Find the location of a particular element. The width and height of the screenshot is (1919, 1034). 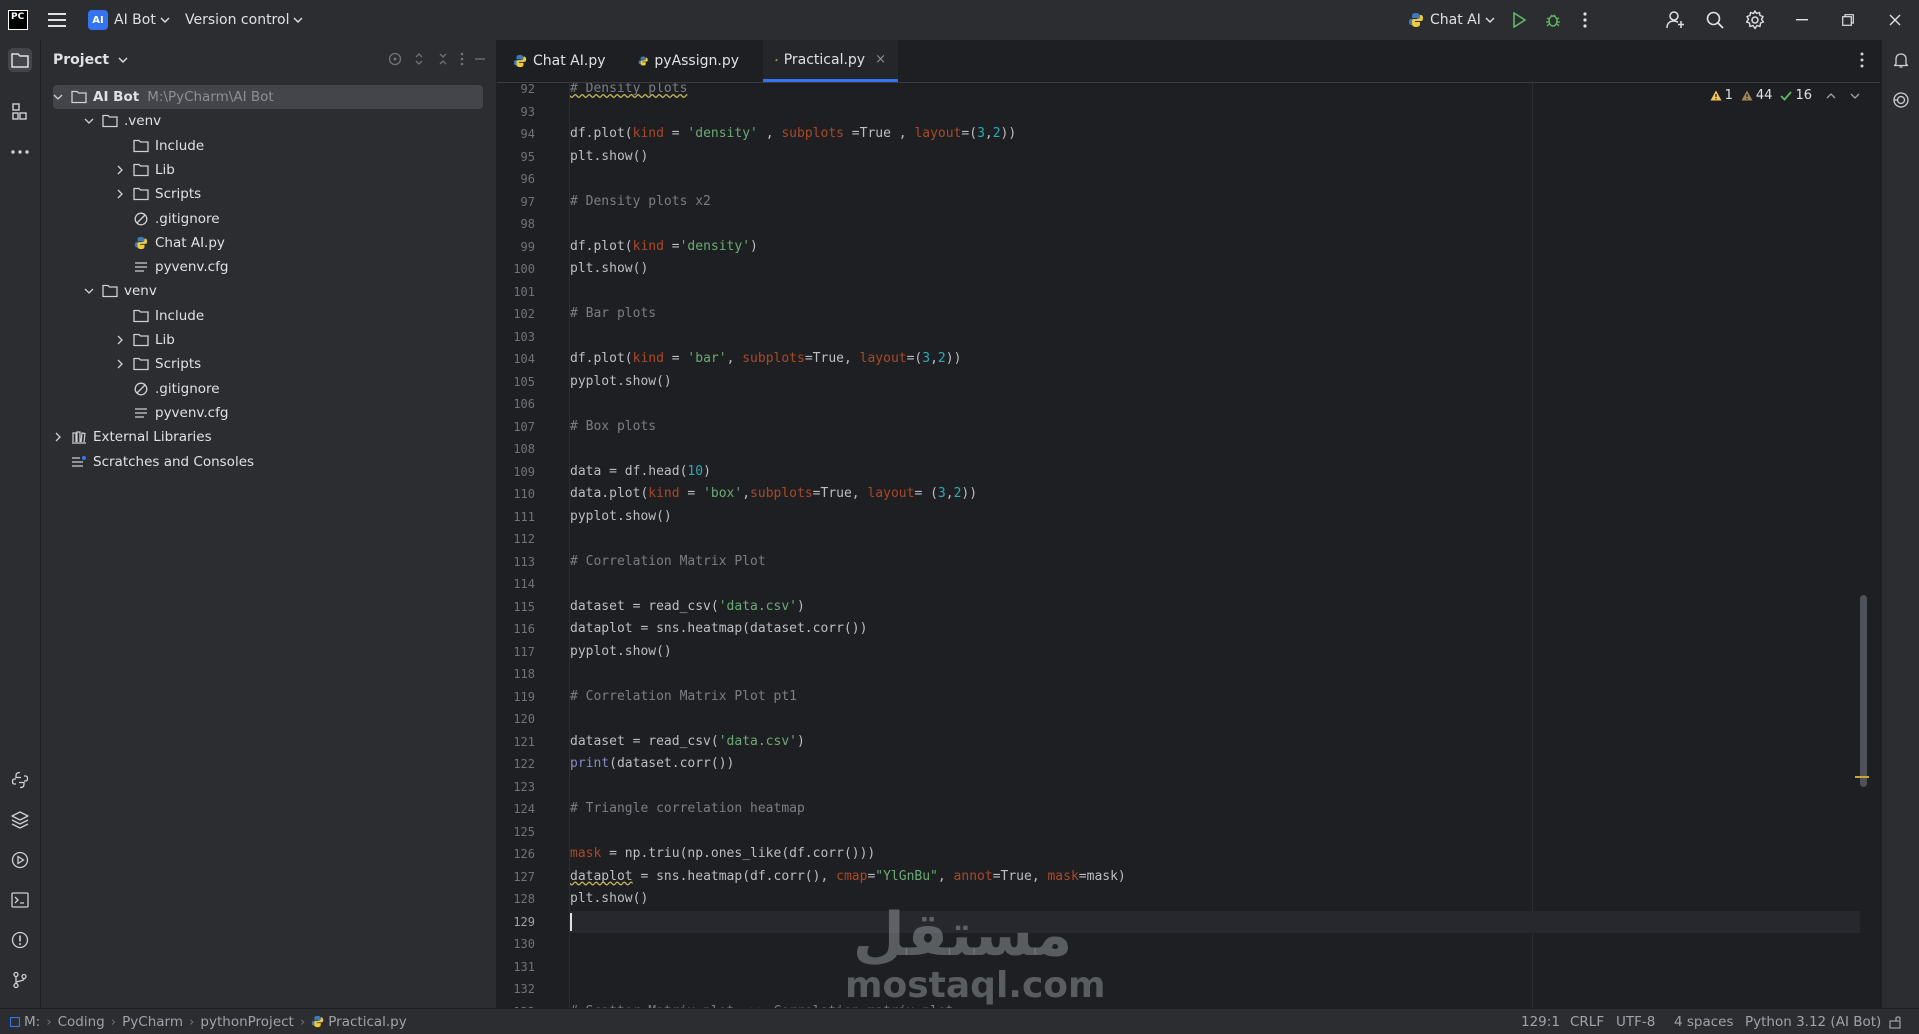

tree-item: venv is located at coordinates (261, 291).